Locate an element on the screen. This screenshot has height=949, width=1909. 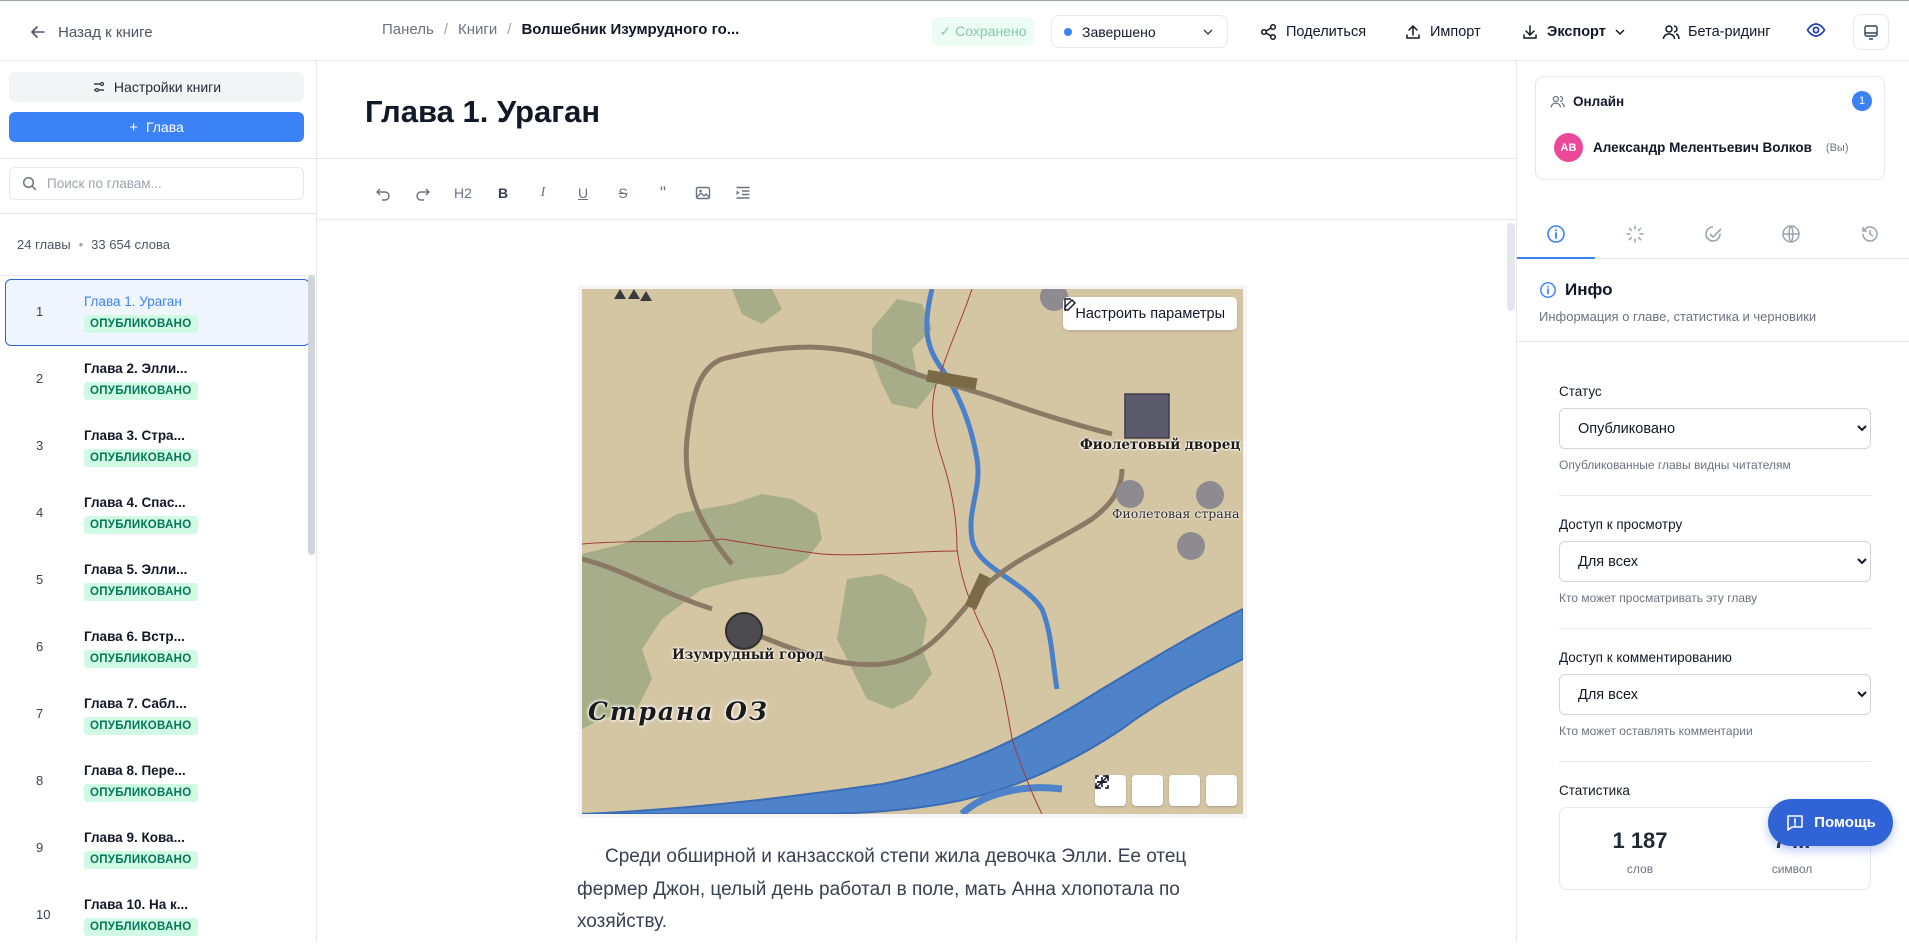
italic-button: I is located at coordinates (543, 193).